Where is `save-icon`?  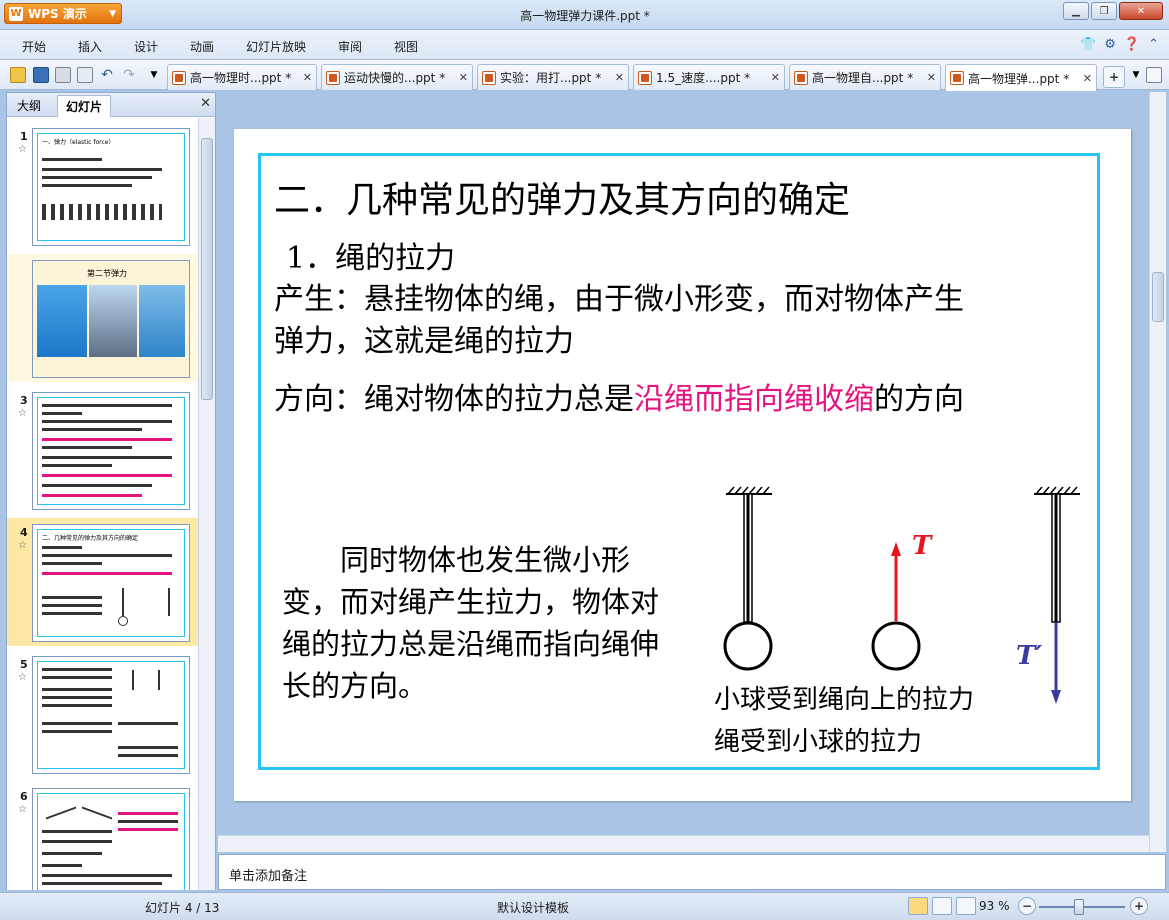 save-icon is located at coordinates (41, 75).